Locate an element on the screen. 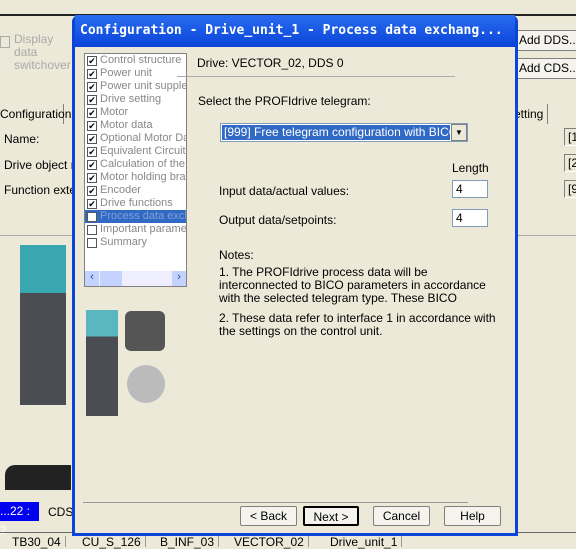  tab-setting: etting is located at coordinates (531, 114).